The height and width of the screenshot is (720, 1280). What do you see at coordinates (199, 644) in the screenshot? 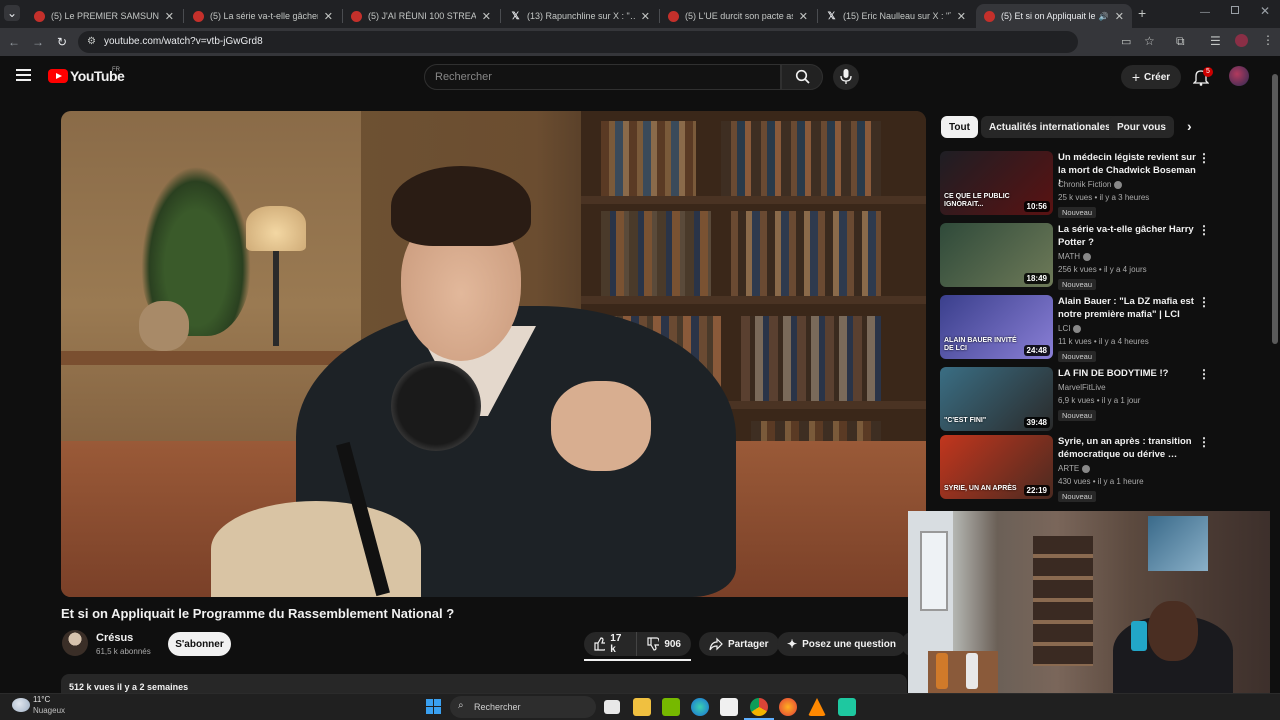
I see `subscribe-button: S'abonner` at bounding box center [199, 644].